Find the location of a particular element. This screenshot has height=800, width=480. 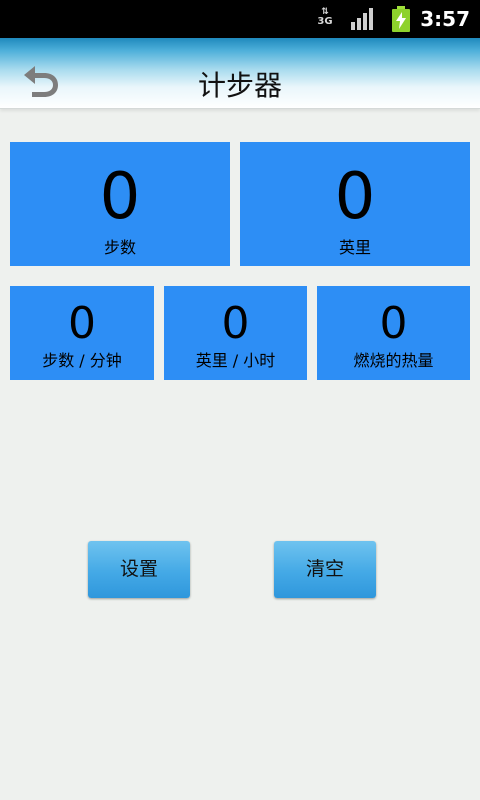

page-title: 计步器 is located at coordinates (239, 85).